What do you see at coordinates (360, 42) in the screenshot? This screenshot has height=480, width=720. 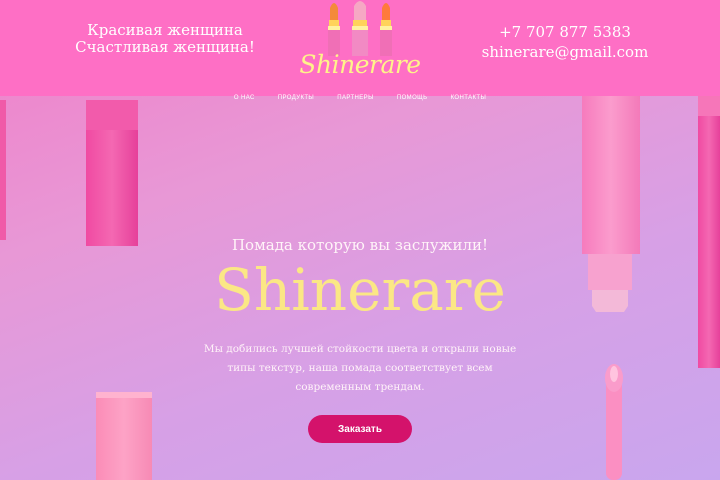 I see `site-logo: Shinerare` at bounding box center [360, 42].